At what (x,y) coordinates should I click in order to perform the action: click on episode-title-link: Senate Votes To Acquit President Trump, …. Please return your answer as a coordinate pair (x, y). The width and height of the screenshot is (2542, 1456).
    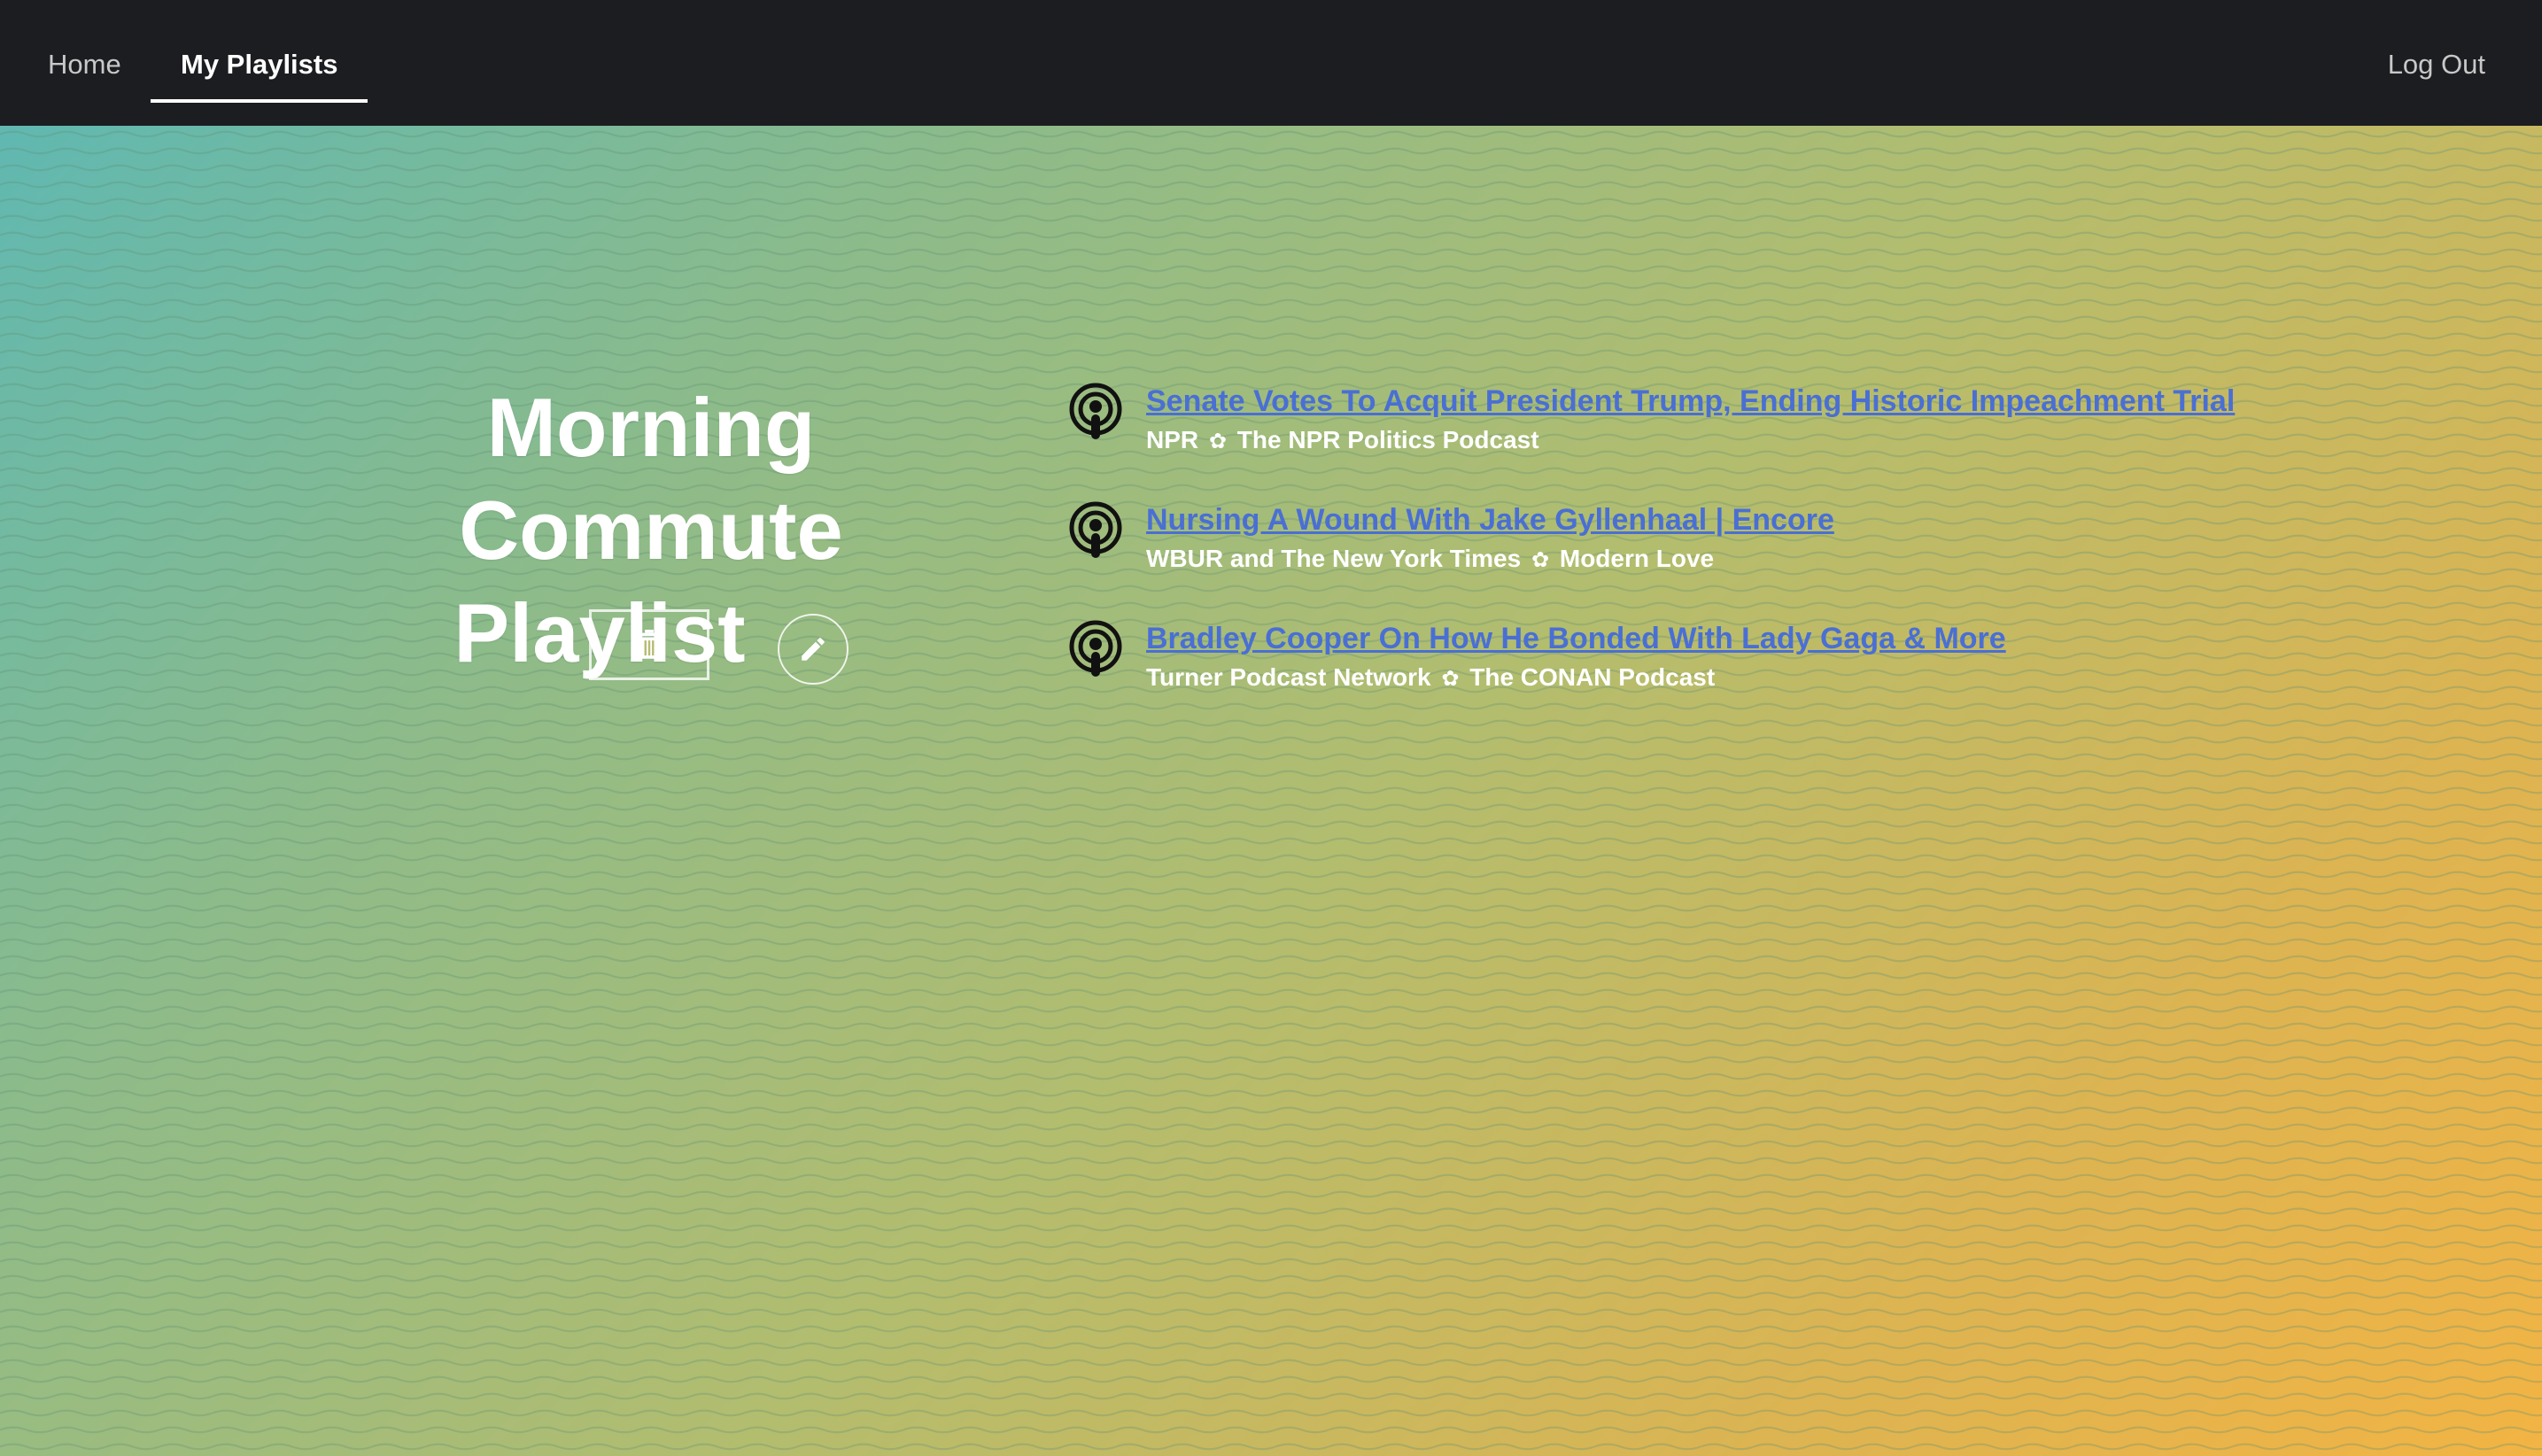
    Looking at the image, I should click on (1690, 401).